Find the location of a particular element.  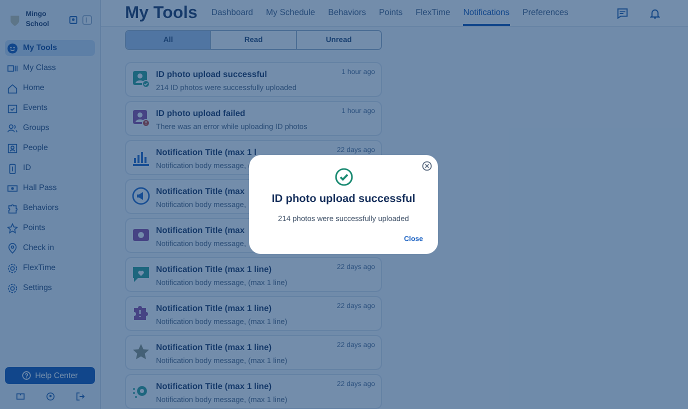

dialog-title: ID photo upload successful is located at coordinates (344, 199).